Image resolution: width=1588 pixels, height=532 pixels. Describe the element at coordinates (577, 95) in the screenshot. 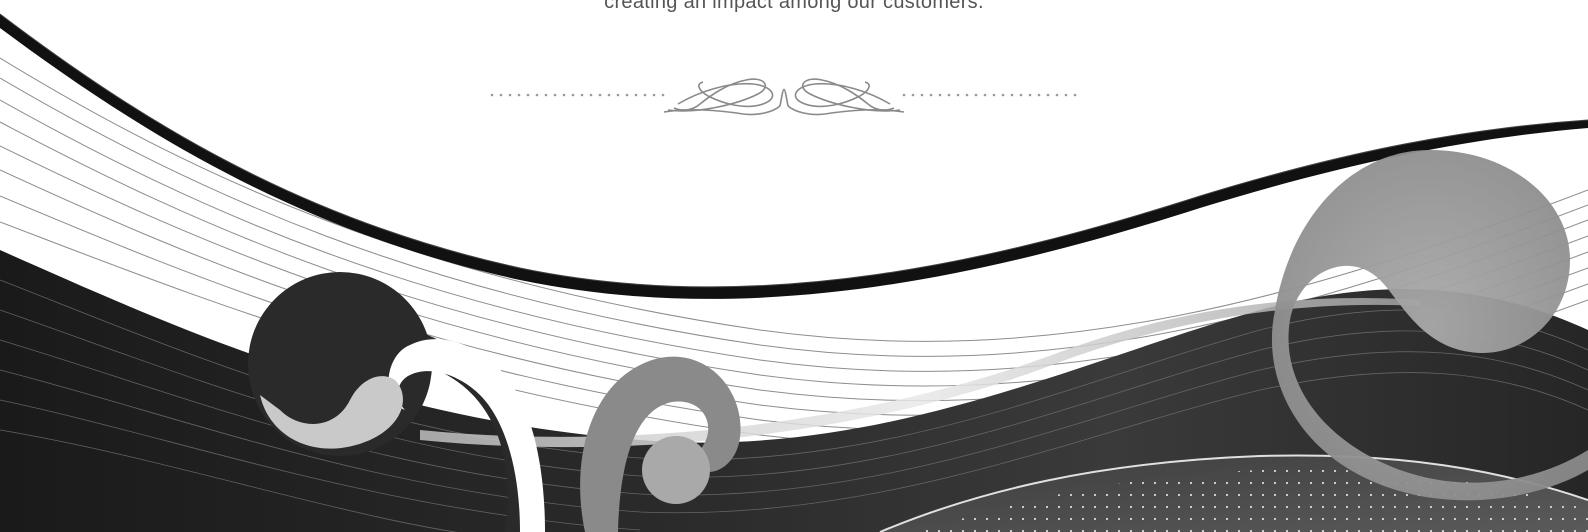

I see `dotted-rule-left` at that location.